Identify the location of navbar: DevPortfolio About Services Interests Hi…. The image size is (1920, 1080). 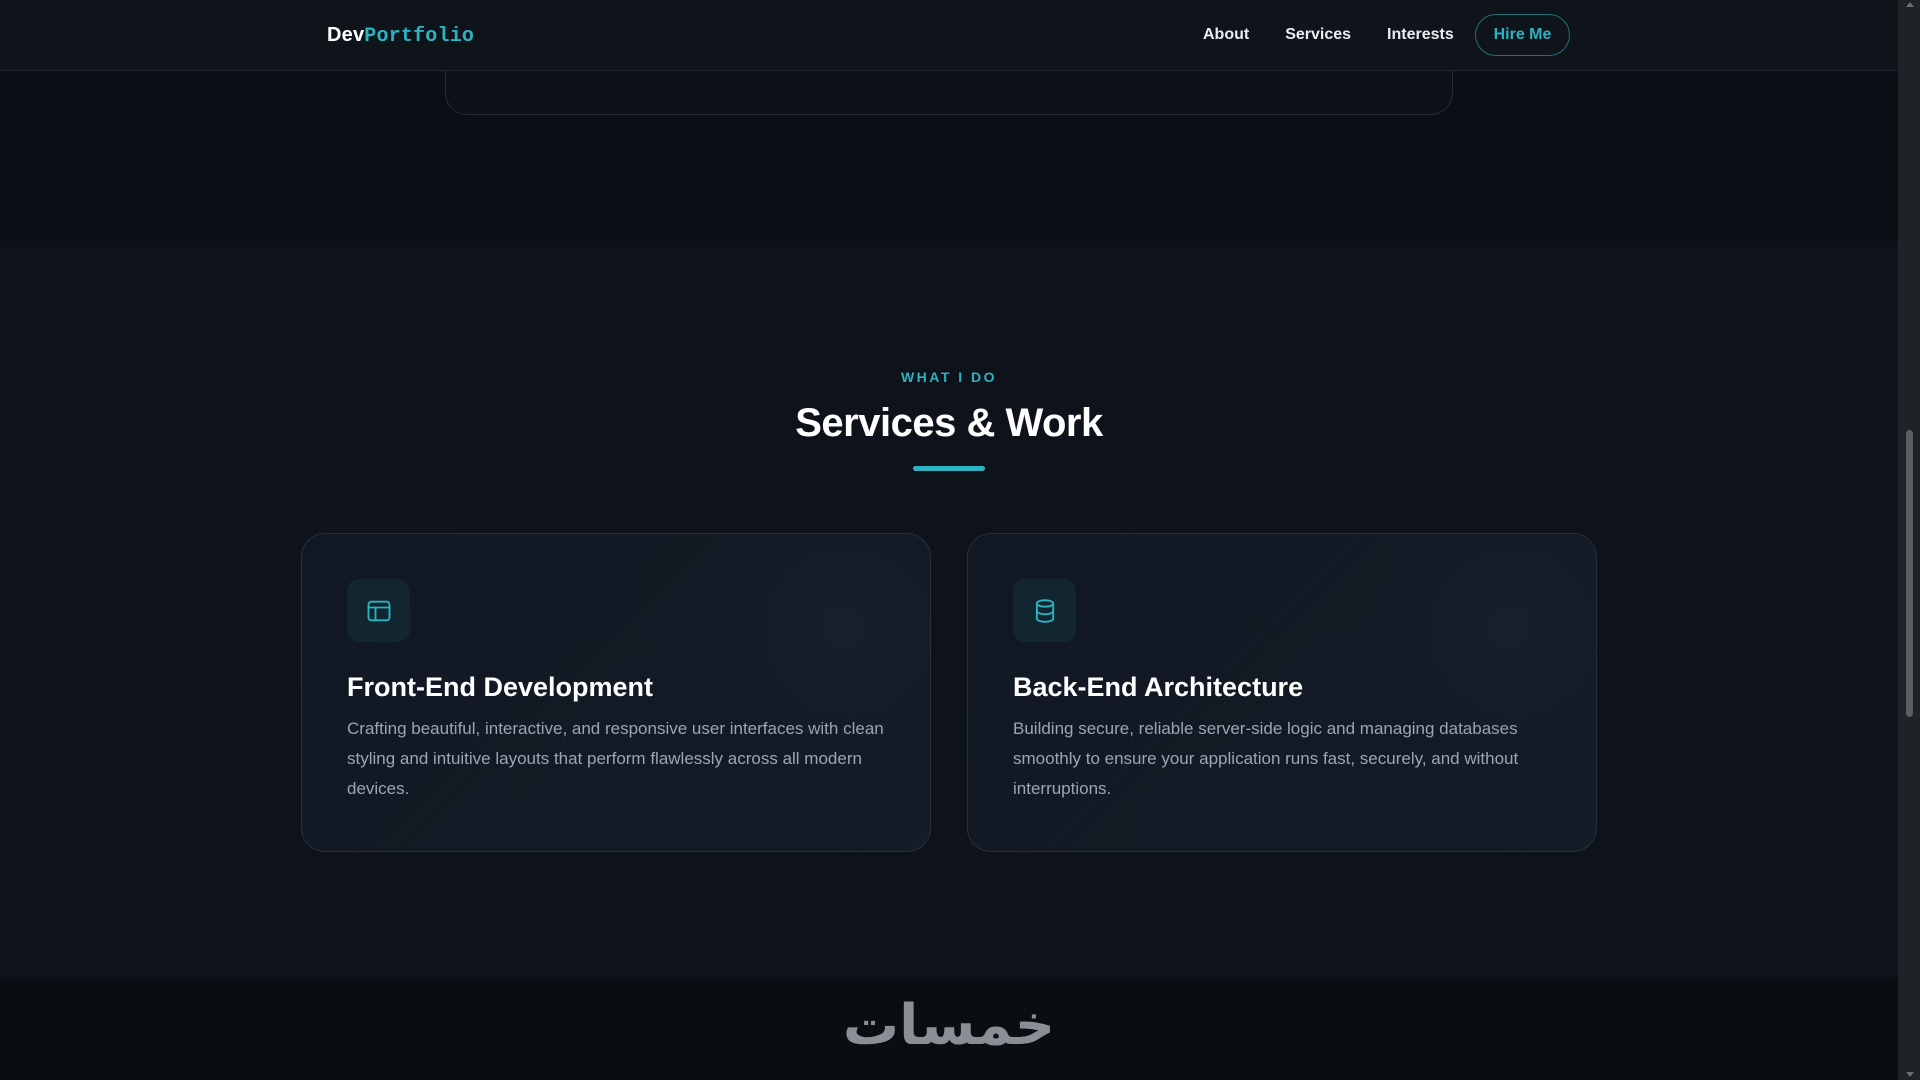
(949, 35).